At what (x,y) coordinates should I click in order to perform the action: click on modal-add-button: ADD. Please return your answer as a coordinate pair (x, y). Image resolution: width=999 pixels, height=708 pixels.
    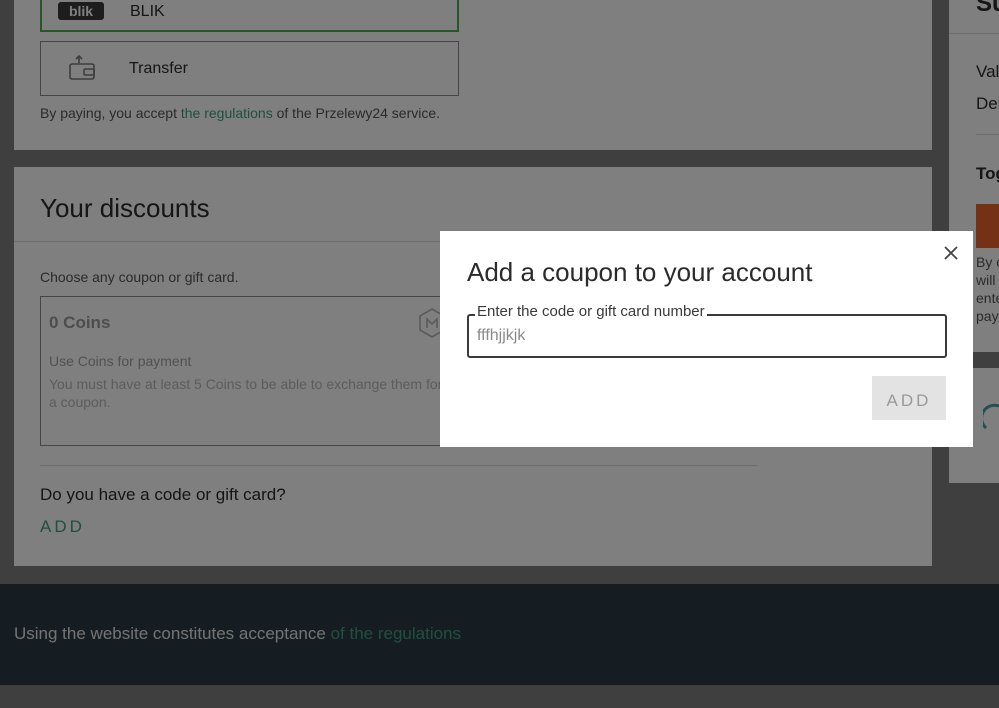
    Looking at the image, I should click on (909, 398).